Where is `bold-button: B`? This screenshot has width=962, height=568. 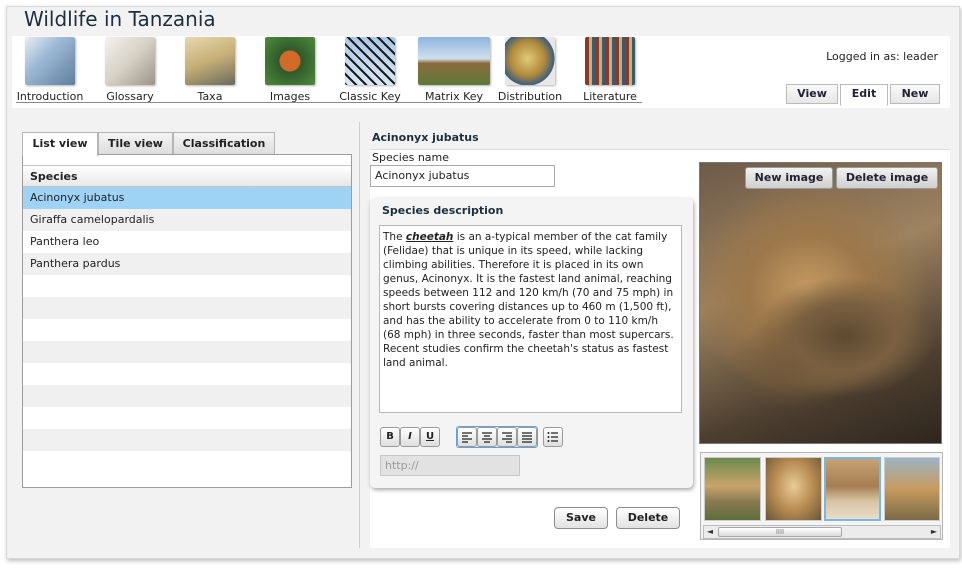
bold-button: B is located at coordinates (390, 437).